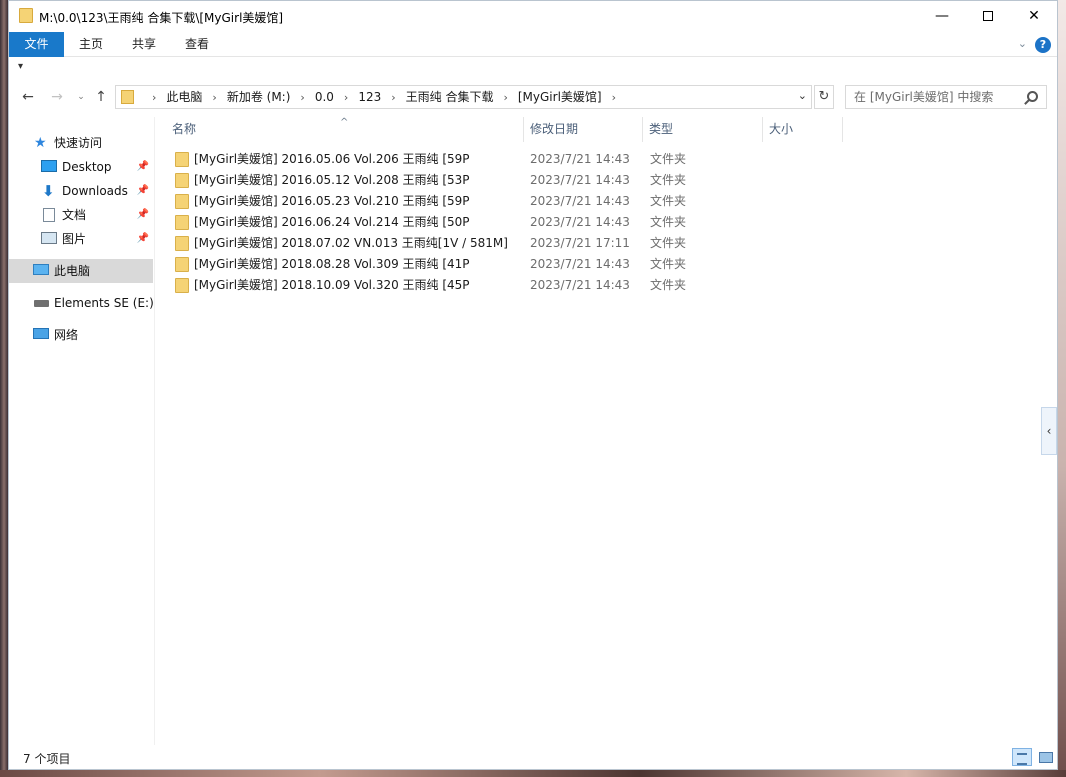  Describe the element at coordinates (332, 201) in the screenshot. I see `file-name: [MyGirl美媛馆] 2016.05.23 Vol.210 王雨纯 [59P` at that location.